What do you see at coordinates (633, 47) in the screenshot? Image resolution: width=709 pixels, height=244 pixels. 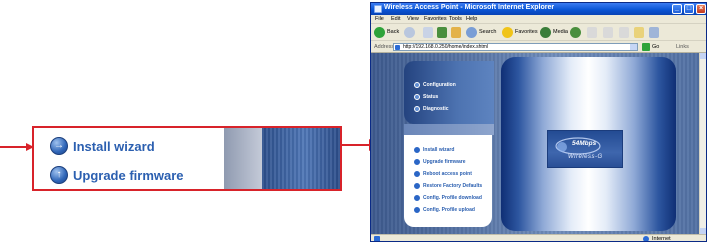 I see `chevron-down-icon` at bounding box center [633, 47].